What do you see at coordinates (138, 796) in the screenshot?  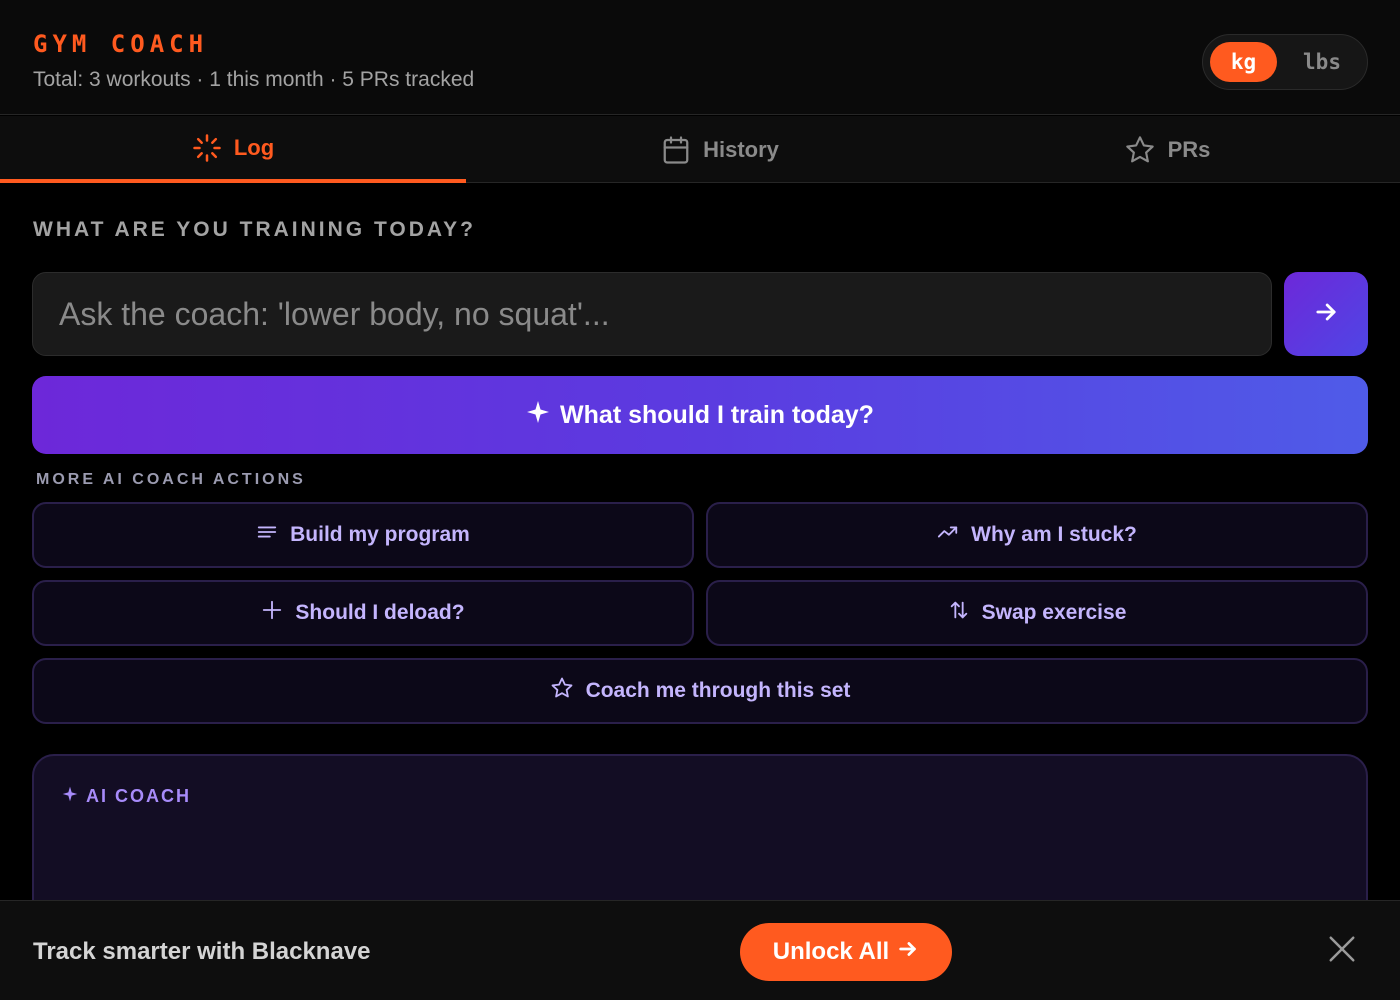 I see `ai-coach-title-label: AI COACH` at bounding box center [138, 796].